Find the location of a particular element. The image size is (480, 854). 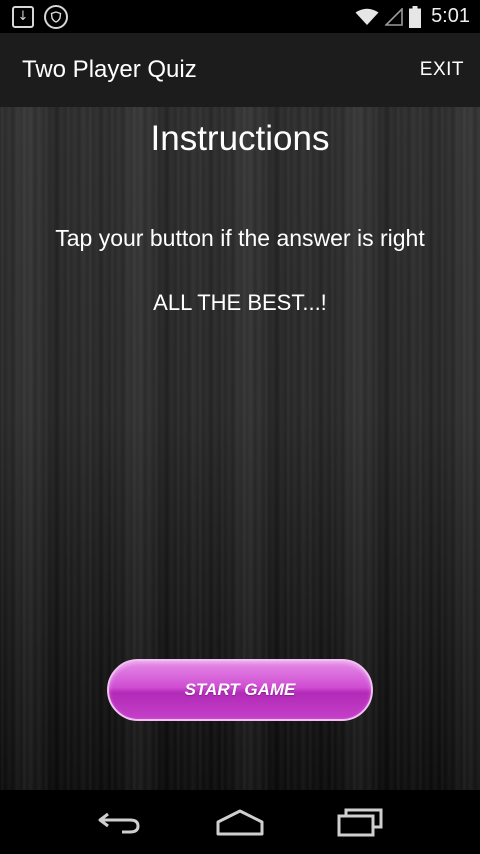

status-time: 5:01 is located at coordinates (450, 16).